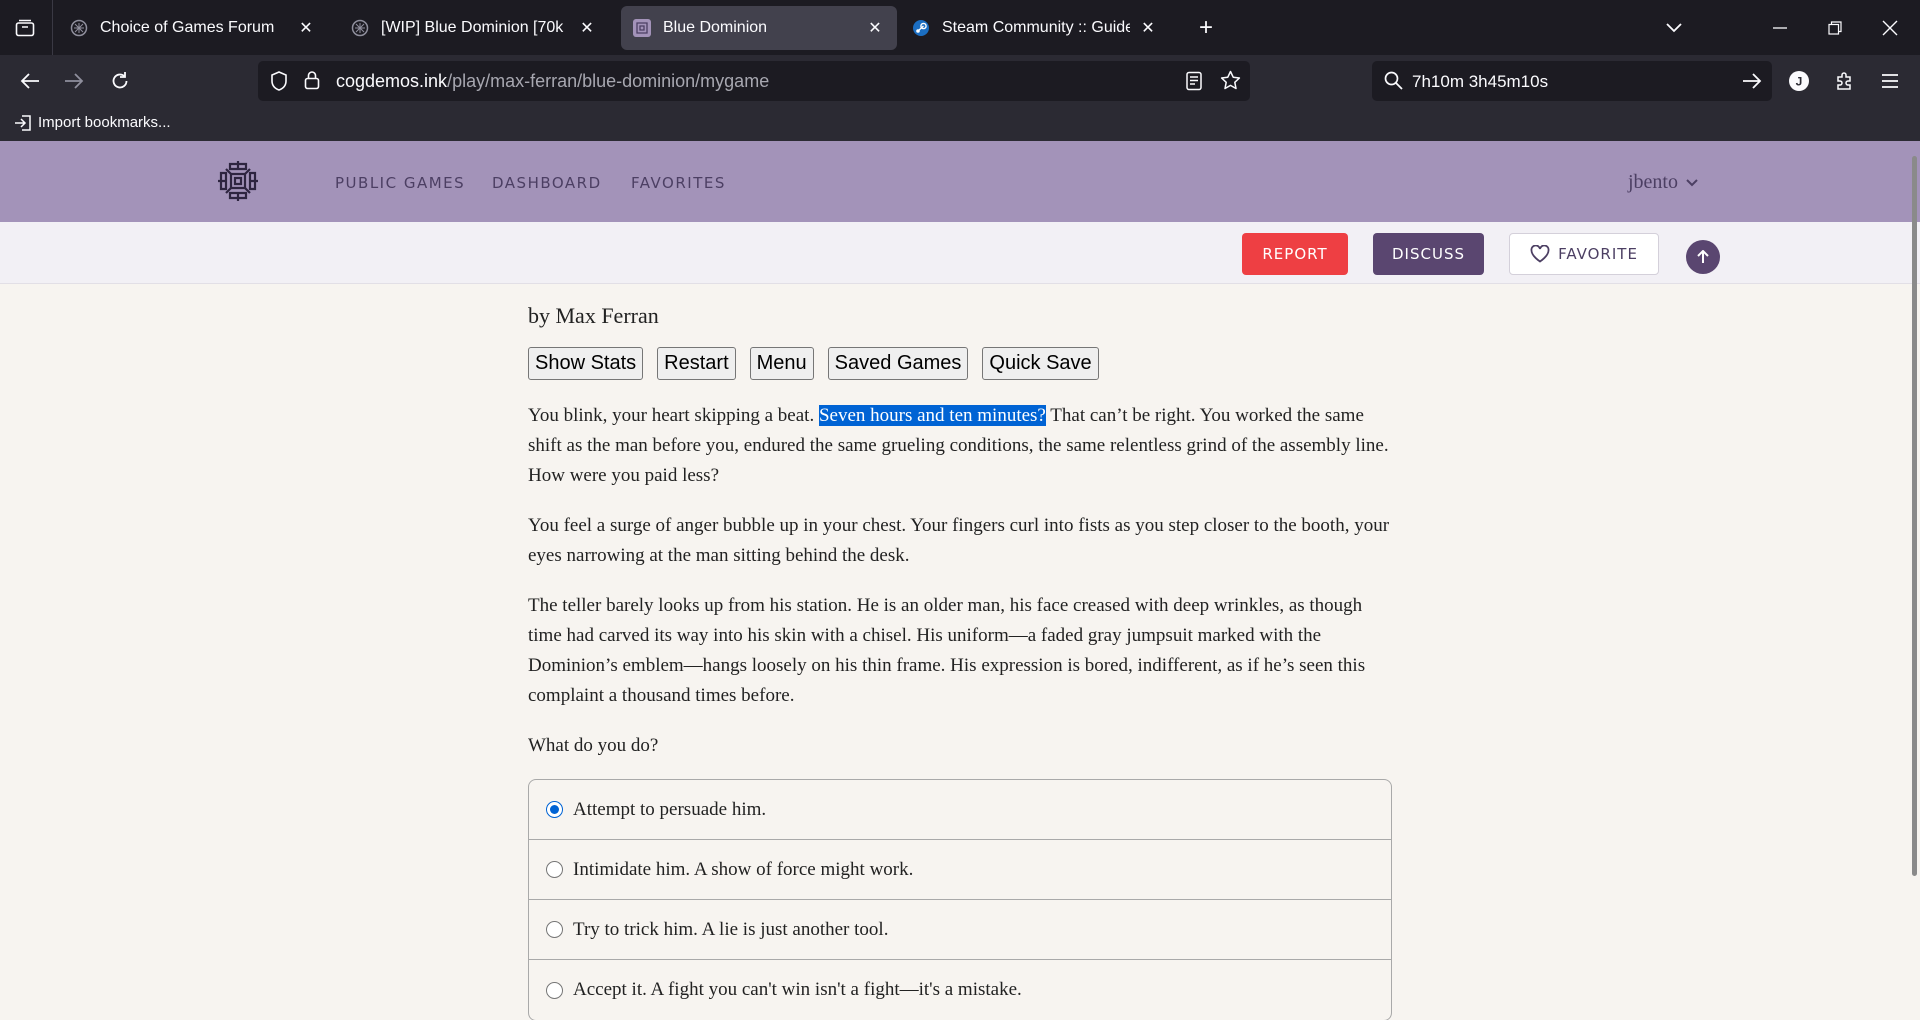 Image resolution: width=1920 pixels, height=1020 pixels. I want to click on nav-dashboard: DASHBOARD, so click(547, 183).